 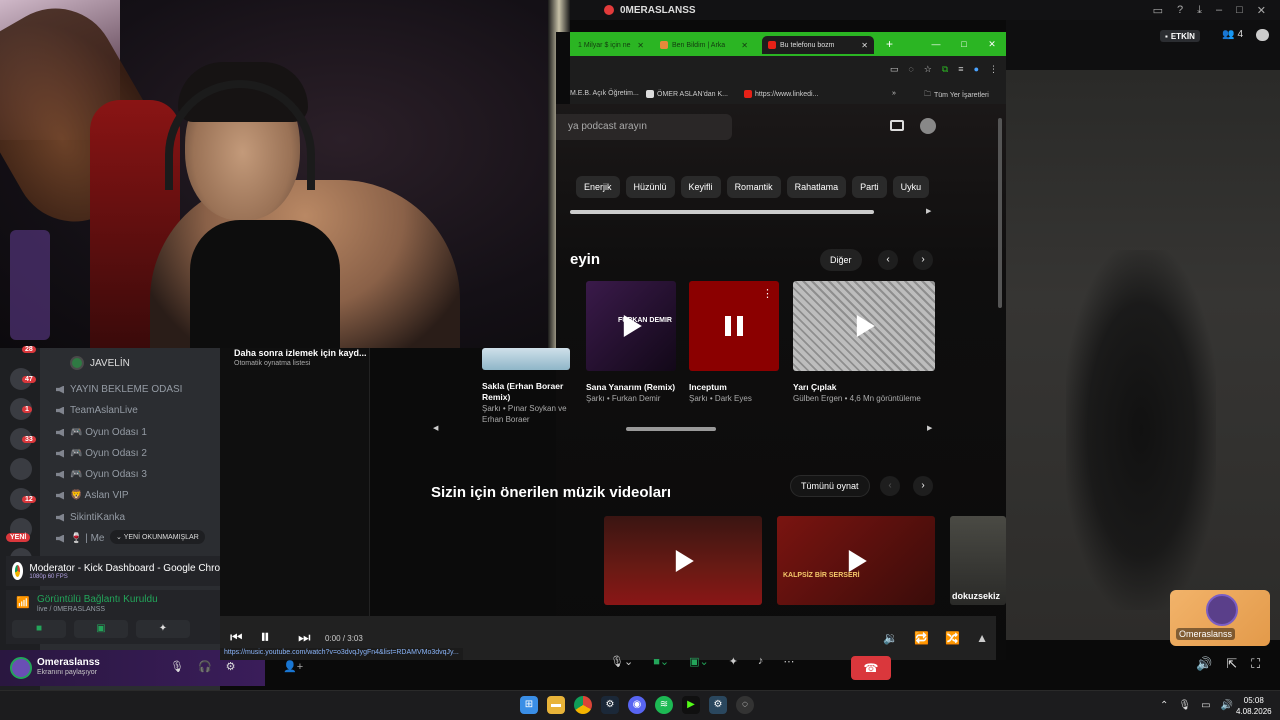 I want to click on minimize-icon: —, so click(x=936, y=44).